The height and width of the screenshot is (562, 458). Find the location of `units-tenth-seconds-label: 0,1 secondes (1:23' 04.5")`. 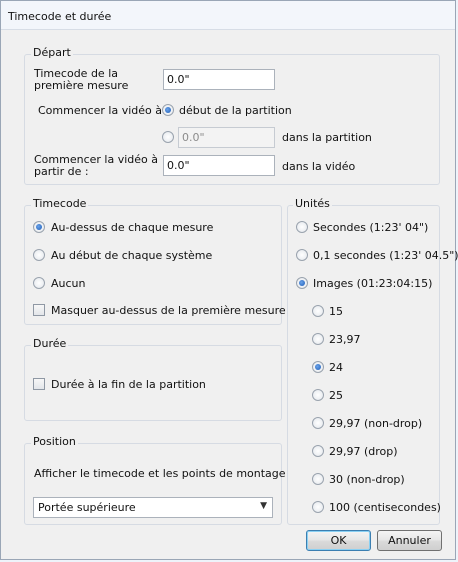

units-tenth-seconds-label: 0,1 secondes (1:23' 04.5") is located at coordinates (385, 255).